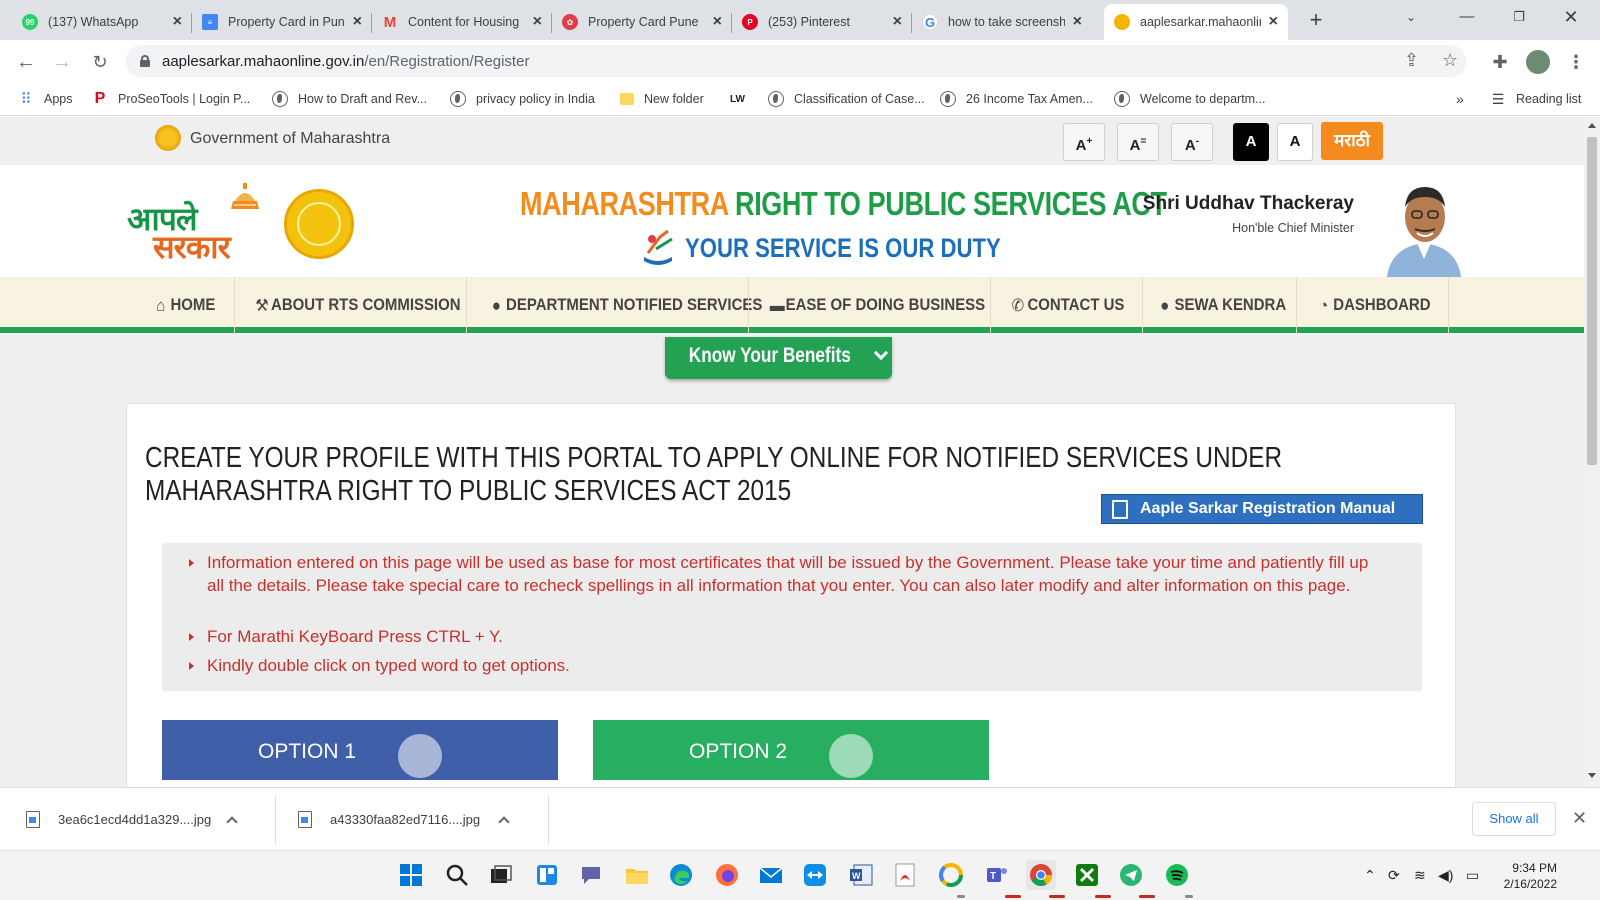  Describe the element at coordinates (447, 61) in the screenshot. I see `url-path: /en/Registration/Register` at that location.